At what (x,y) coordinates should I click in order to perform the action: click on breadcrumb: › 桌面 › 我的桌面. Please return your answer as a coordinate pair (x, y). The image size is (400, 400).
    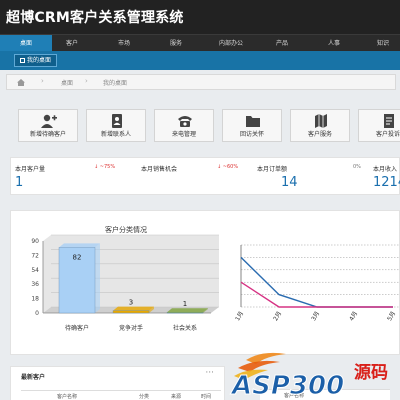
    Looking at the image, I should click on (201, 82).